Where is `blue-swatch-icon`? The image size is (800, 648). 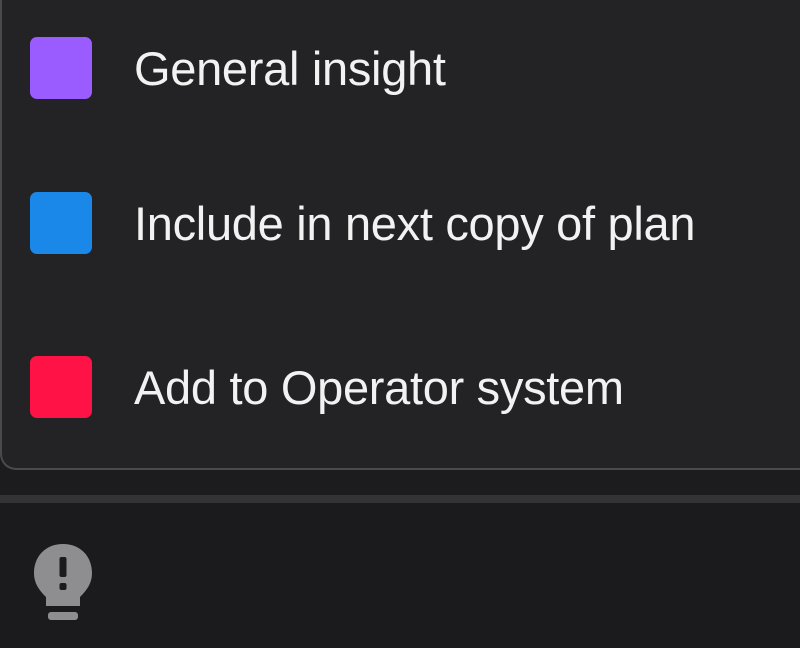 blue-swatch-icon is located at coordinates (61, 223).